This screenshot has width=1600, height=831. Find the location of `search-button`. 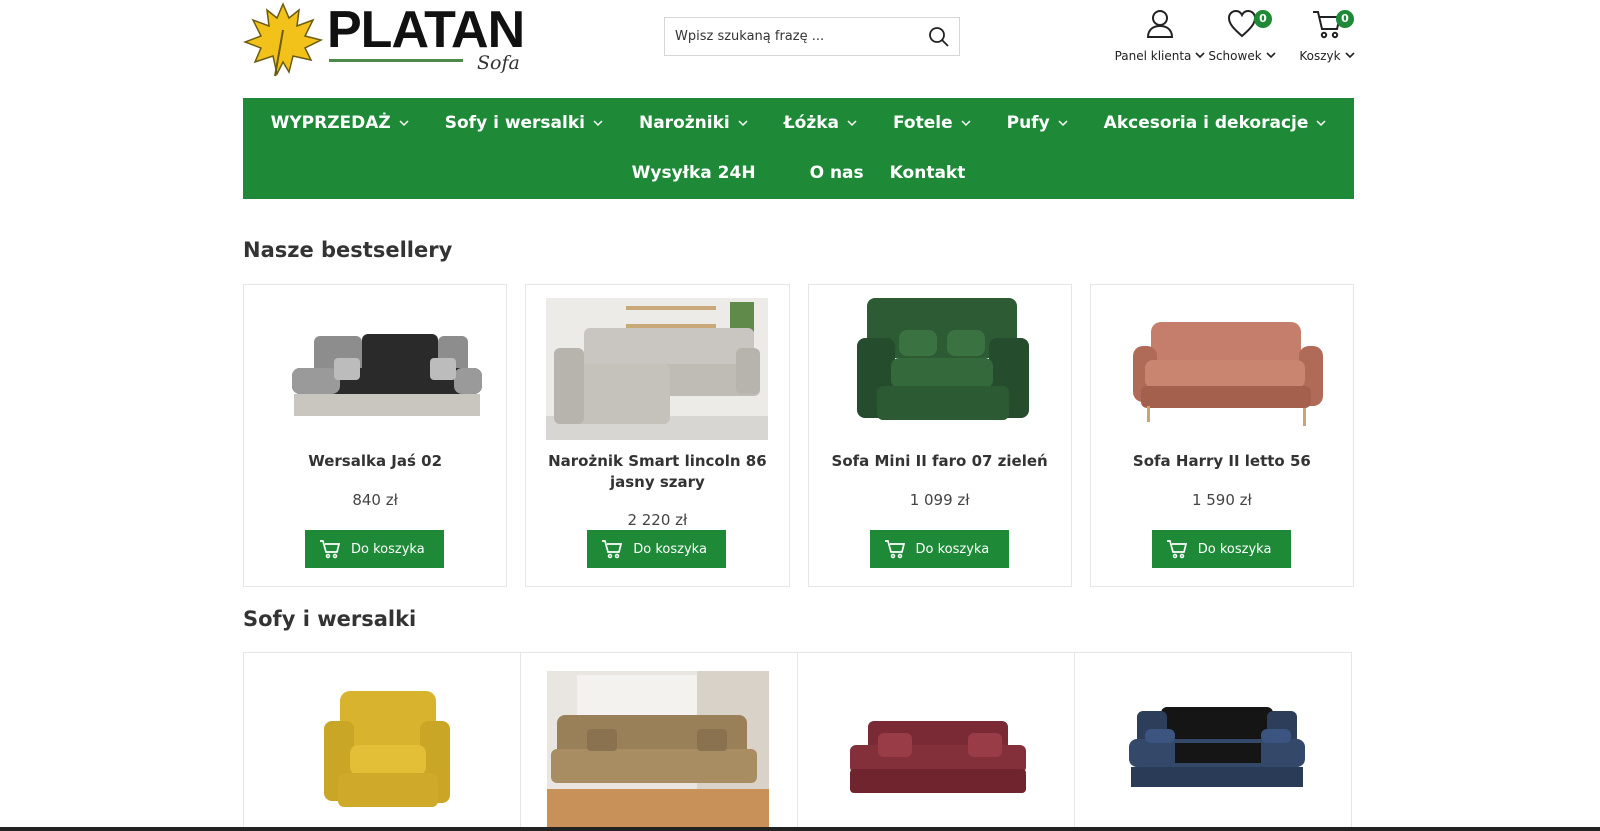

search-button is located at coordinates (939, 37).